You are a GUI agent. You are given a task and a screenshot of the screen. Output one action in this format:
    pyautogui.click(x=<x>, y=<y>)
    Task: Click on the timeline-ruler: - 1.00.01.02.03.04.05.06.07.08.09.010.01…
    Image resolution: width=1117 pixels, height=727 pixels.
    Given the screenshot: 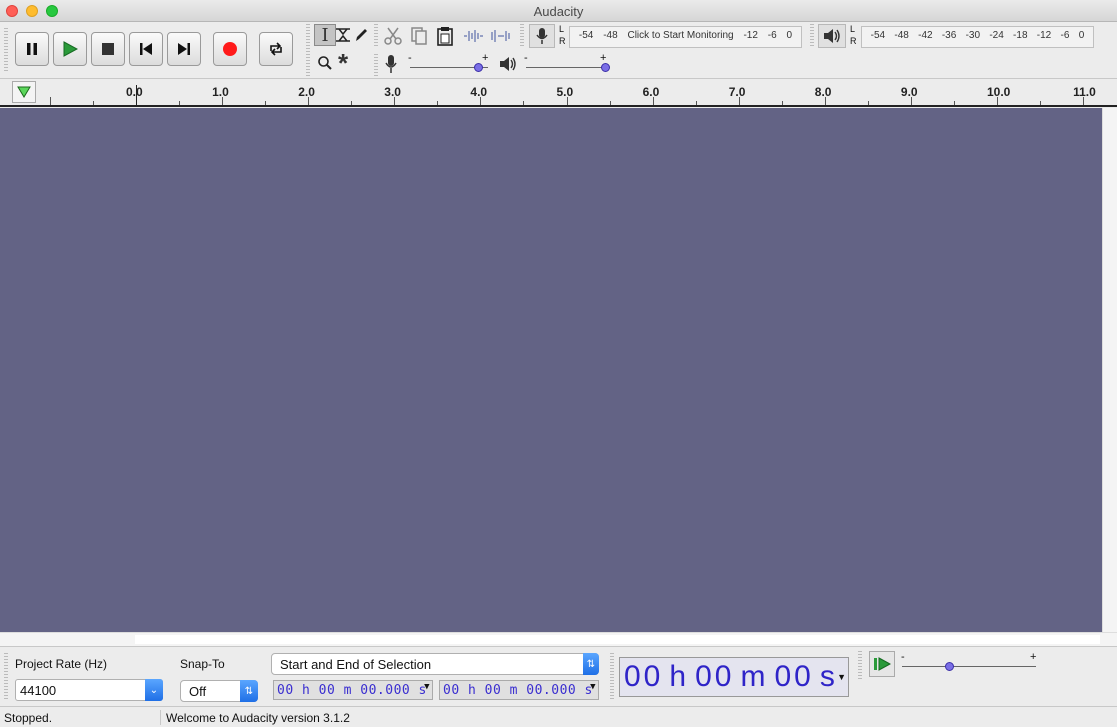 What is the action you would take?
    pyautogui.click(x=558, y=93)
    